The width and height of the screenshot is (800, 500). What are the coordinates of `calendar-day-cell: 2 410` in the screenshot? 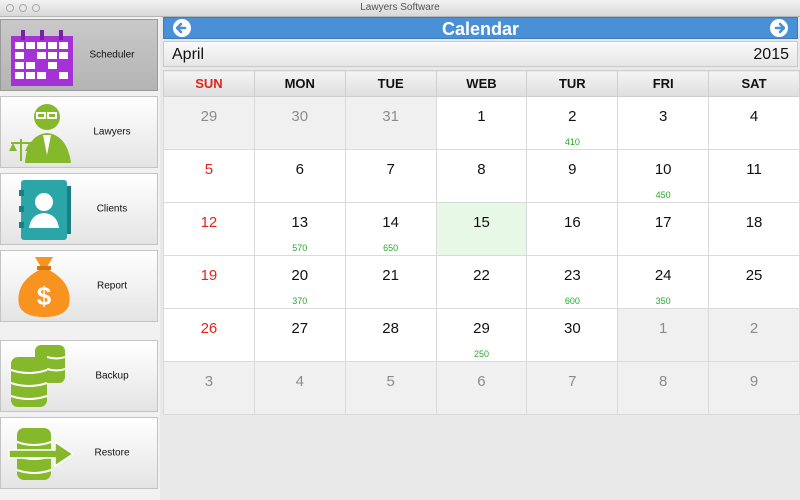 It's located at (572, 123).